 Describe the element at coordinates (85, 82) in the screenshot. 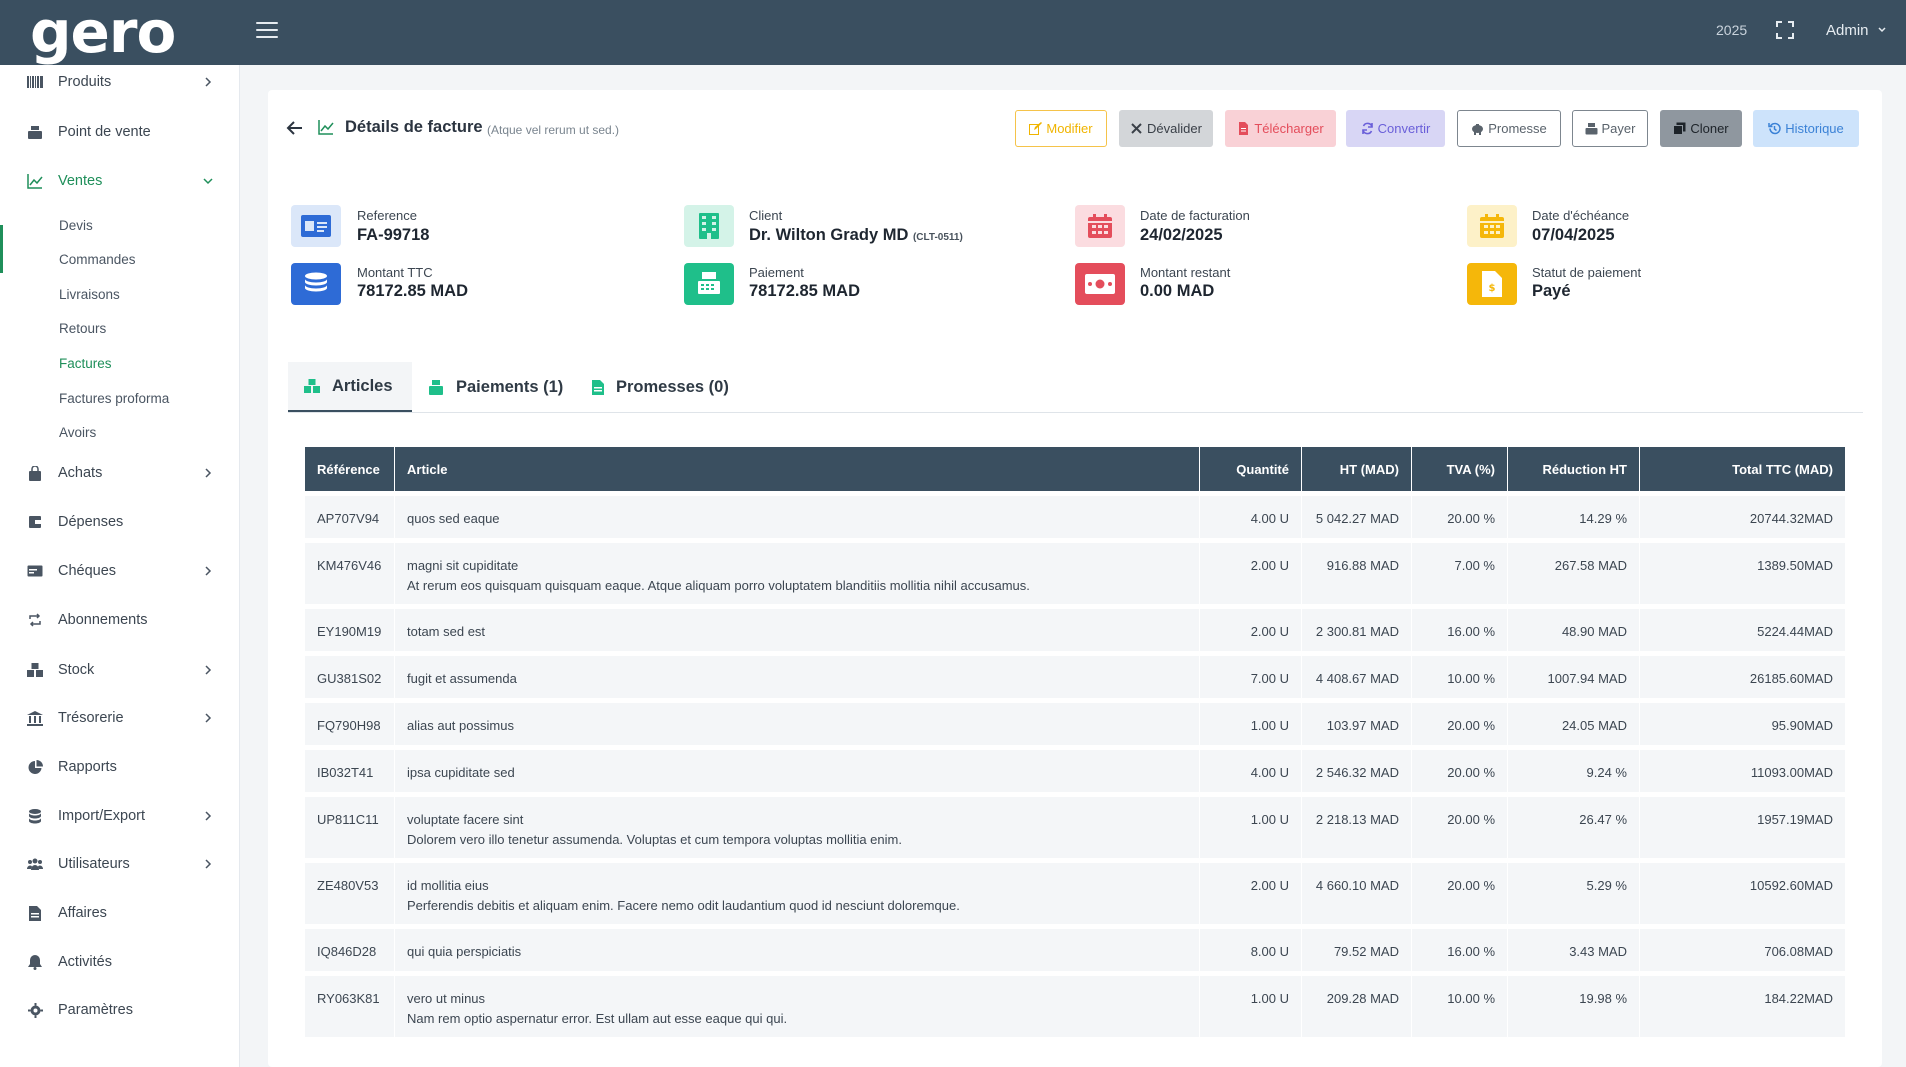

I see `sidebar-item-label: Produits` at that location.